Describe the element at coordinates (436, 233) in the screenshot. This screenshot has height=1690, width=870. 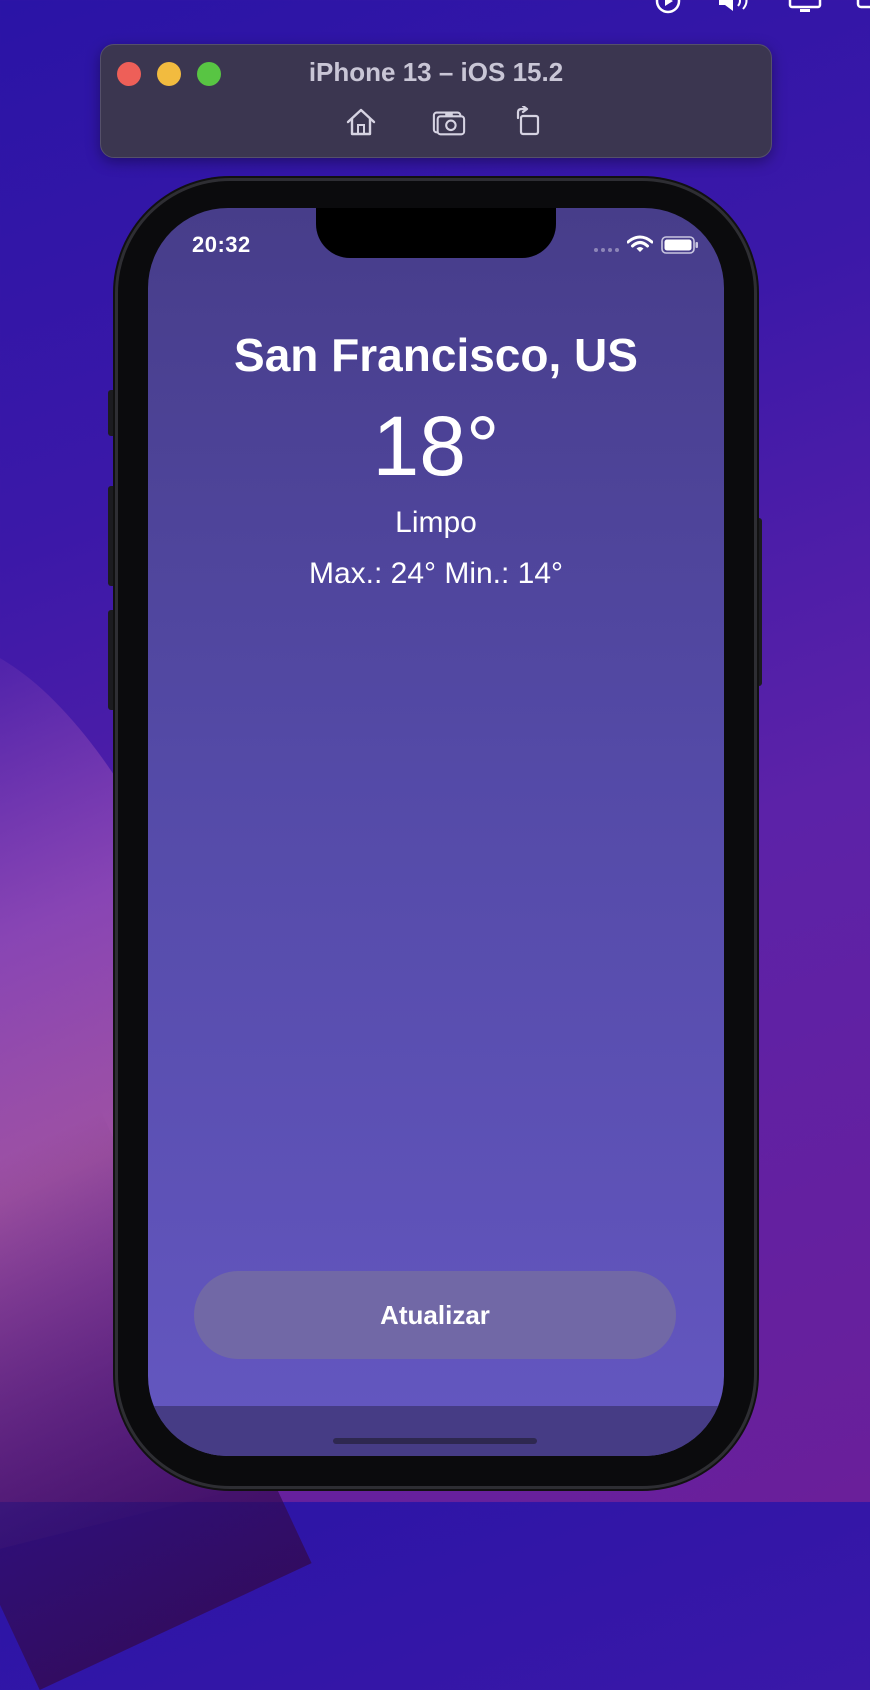
I see `notch` at that location.